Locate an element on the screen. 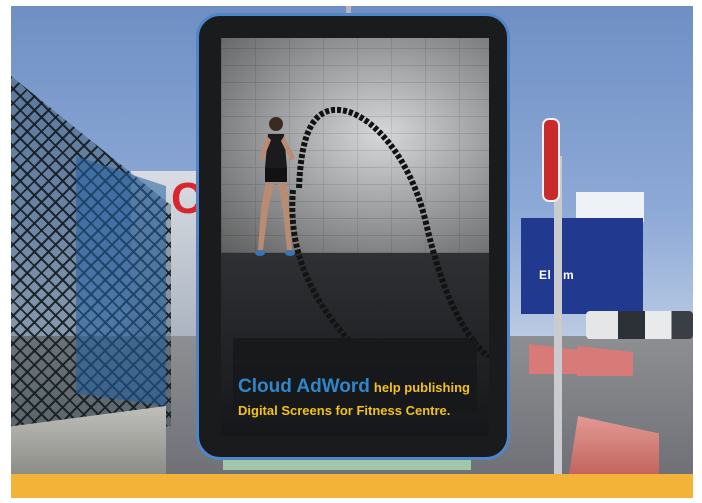 The height and width of the screenshot is (503, 702). brand-name: Cloud AdWord is located at coordinates (304, 386).